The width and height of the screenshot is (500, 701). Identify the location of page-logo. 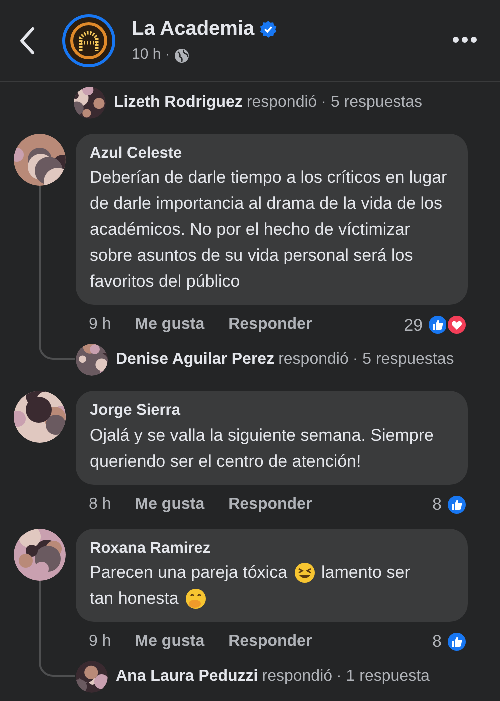
(89, 41).